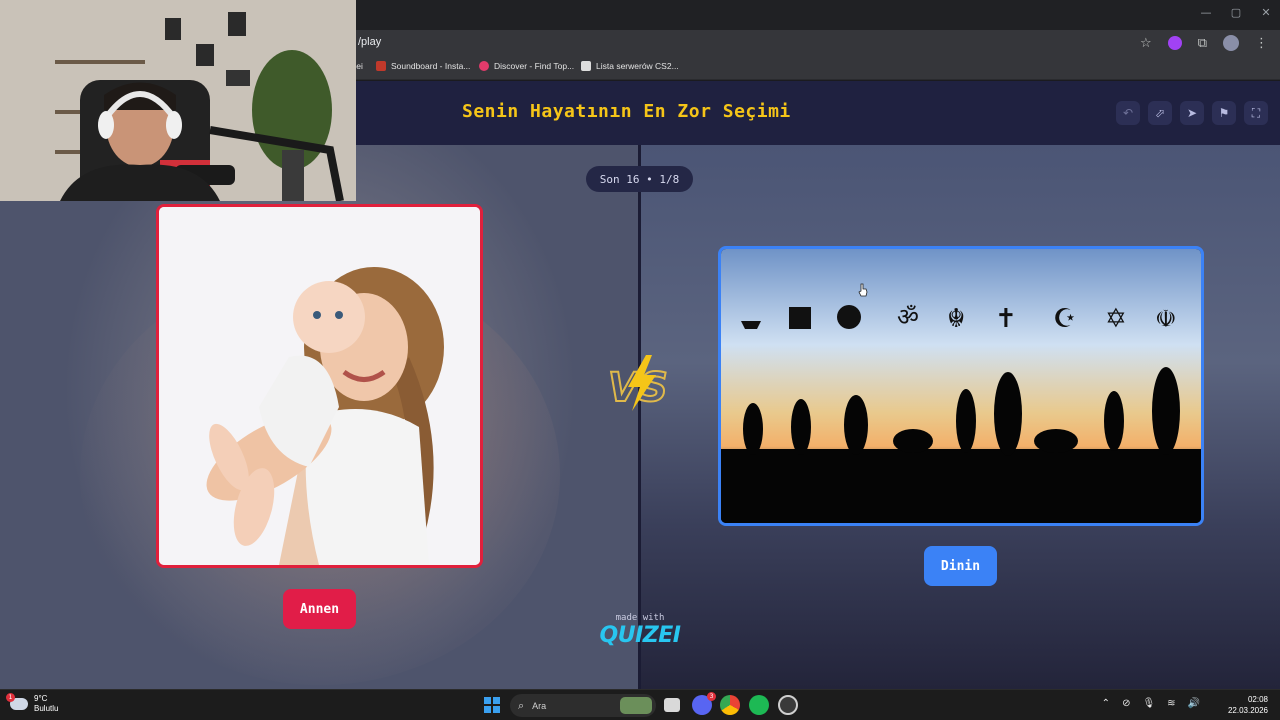 The image size is (1280, 720). What do you see at coordinates (960, 566) in the screenshot?
I see `choose-right-button: Dinin` at bounding box center [960, 566].